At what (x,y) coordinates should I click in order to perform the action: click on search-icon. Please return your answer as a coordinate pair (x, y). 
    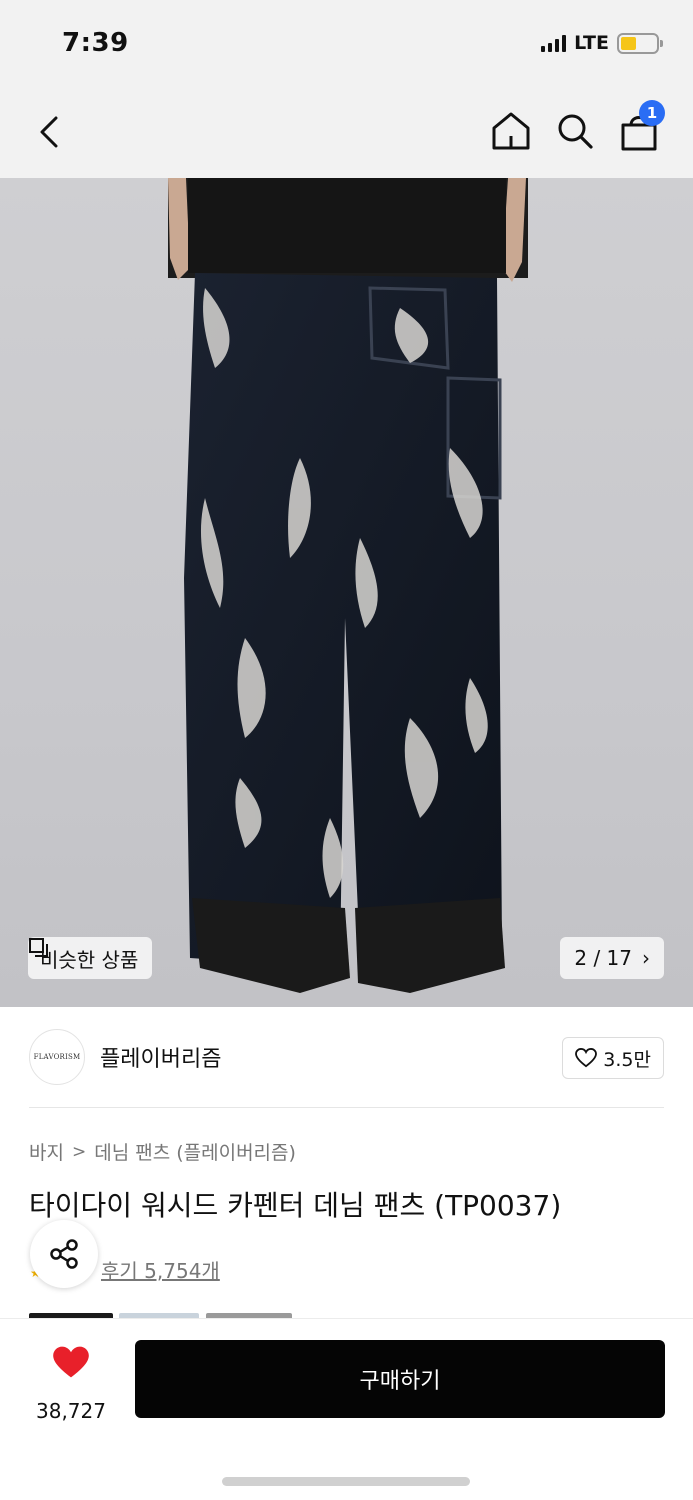
    Looking at the image, I should click on (575, 131).